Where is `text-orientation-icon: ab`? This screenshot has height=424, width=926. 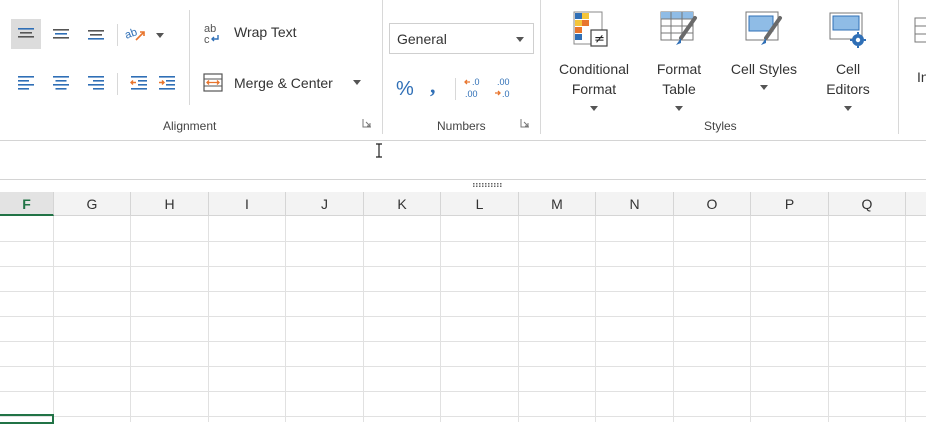 text-orientation-icon: ab is located at coordinates (134, 34).